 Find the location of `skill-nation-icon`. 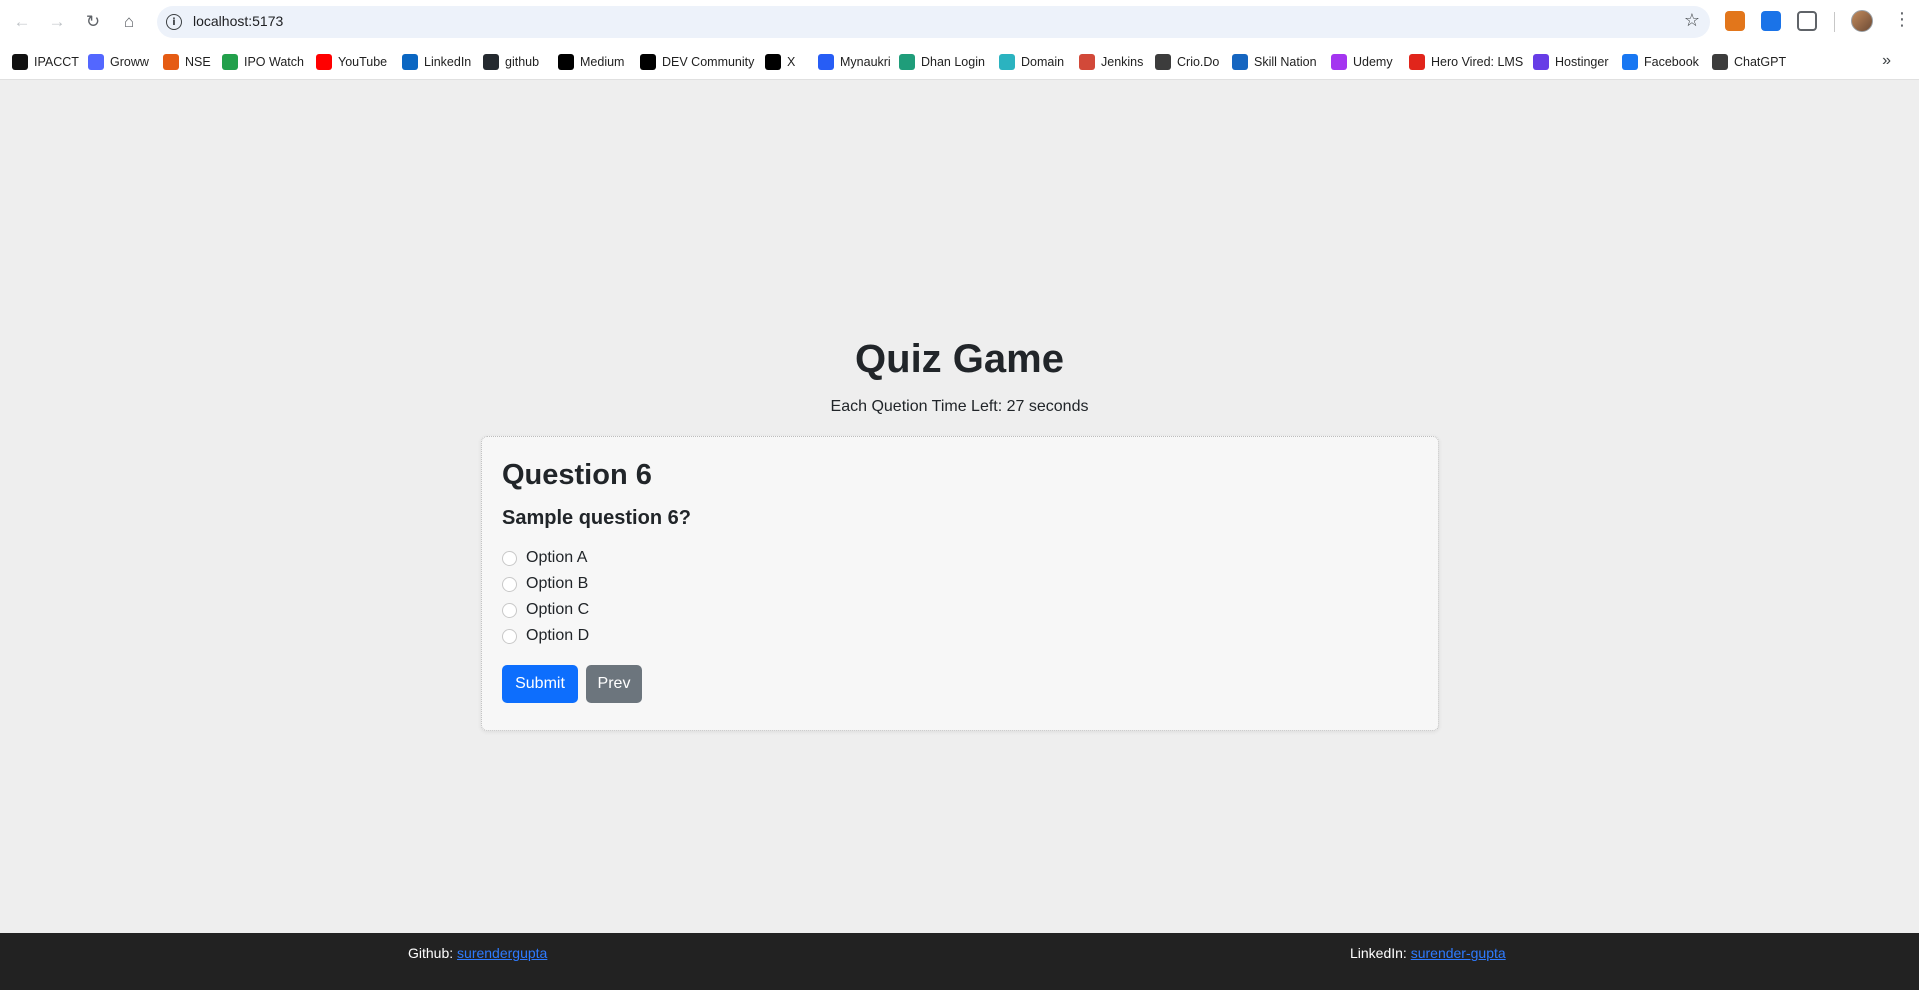

skill-nation-icon is located at coordinates (1240, 62).